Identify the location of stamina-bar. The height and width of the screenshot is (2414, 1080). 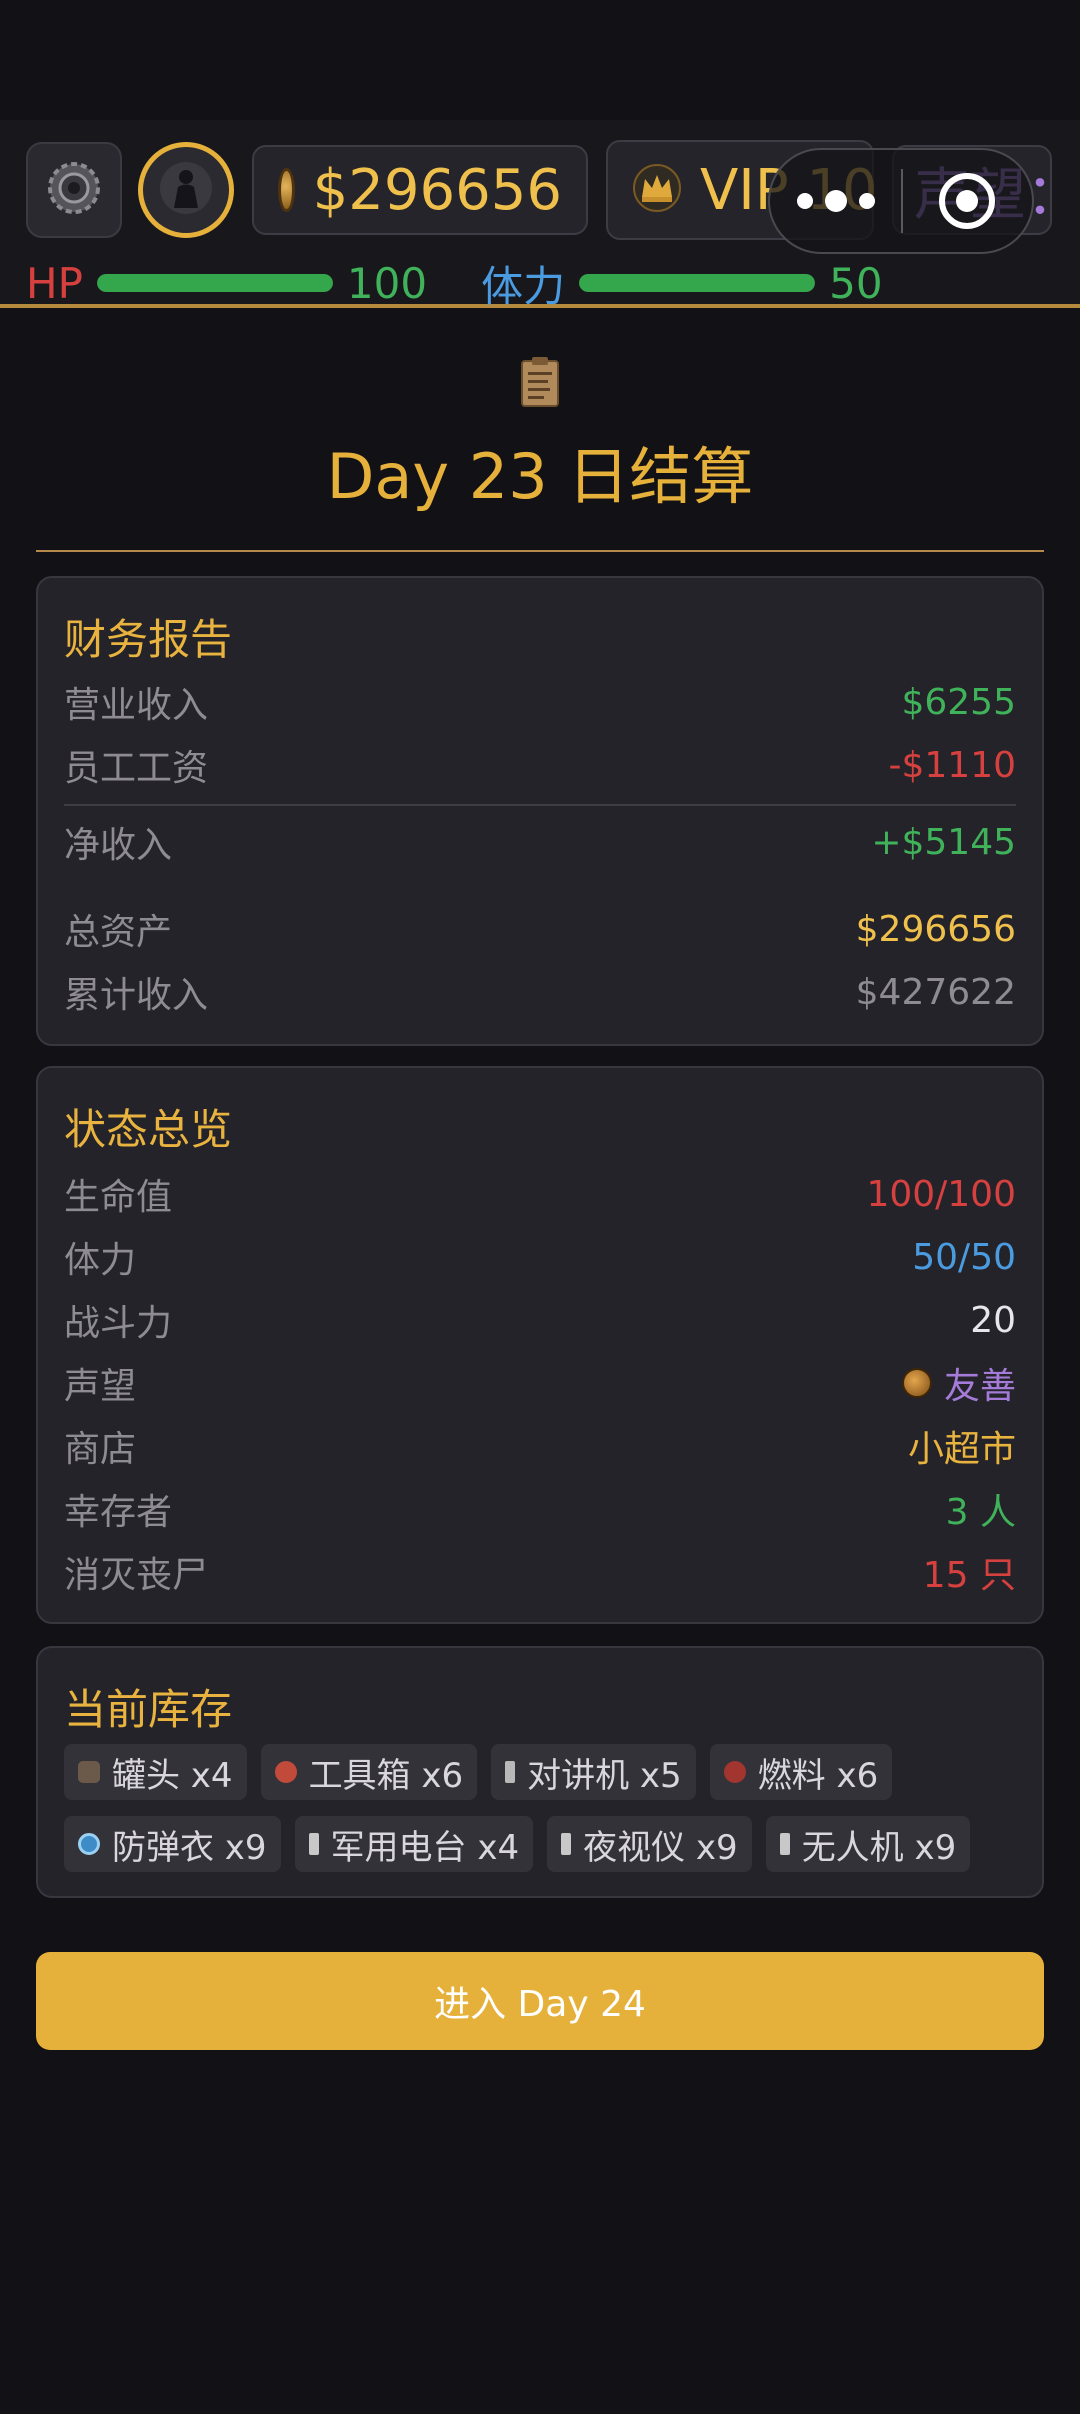
(697, 283).